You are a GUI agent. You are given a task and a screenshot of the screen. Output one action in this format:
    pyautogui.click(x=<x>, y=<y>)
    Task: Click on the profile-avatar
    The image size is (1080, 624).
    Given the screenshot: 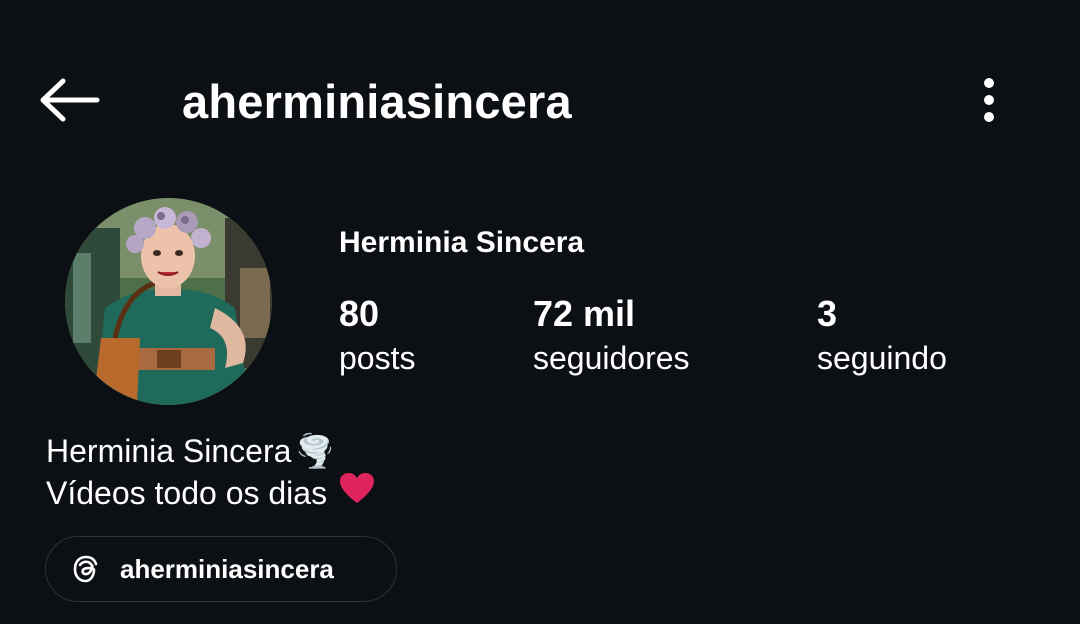 What is the action you would take?
    pyautogui.click(x=168, y=301)
    